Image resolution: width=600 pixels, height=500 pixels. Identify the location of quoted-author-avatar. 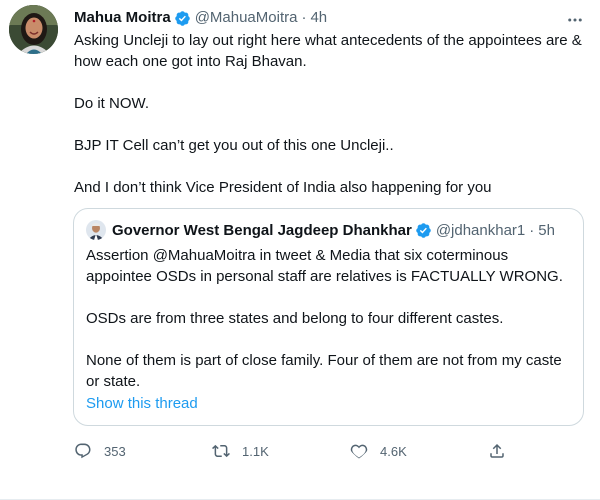
(96, 230).